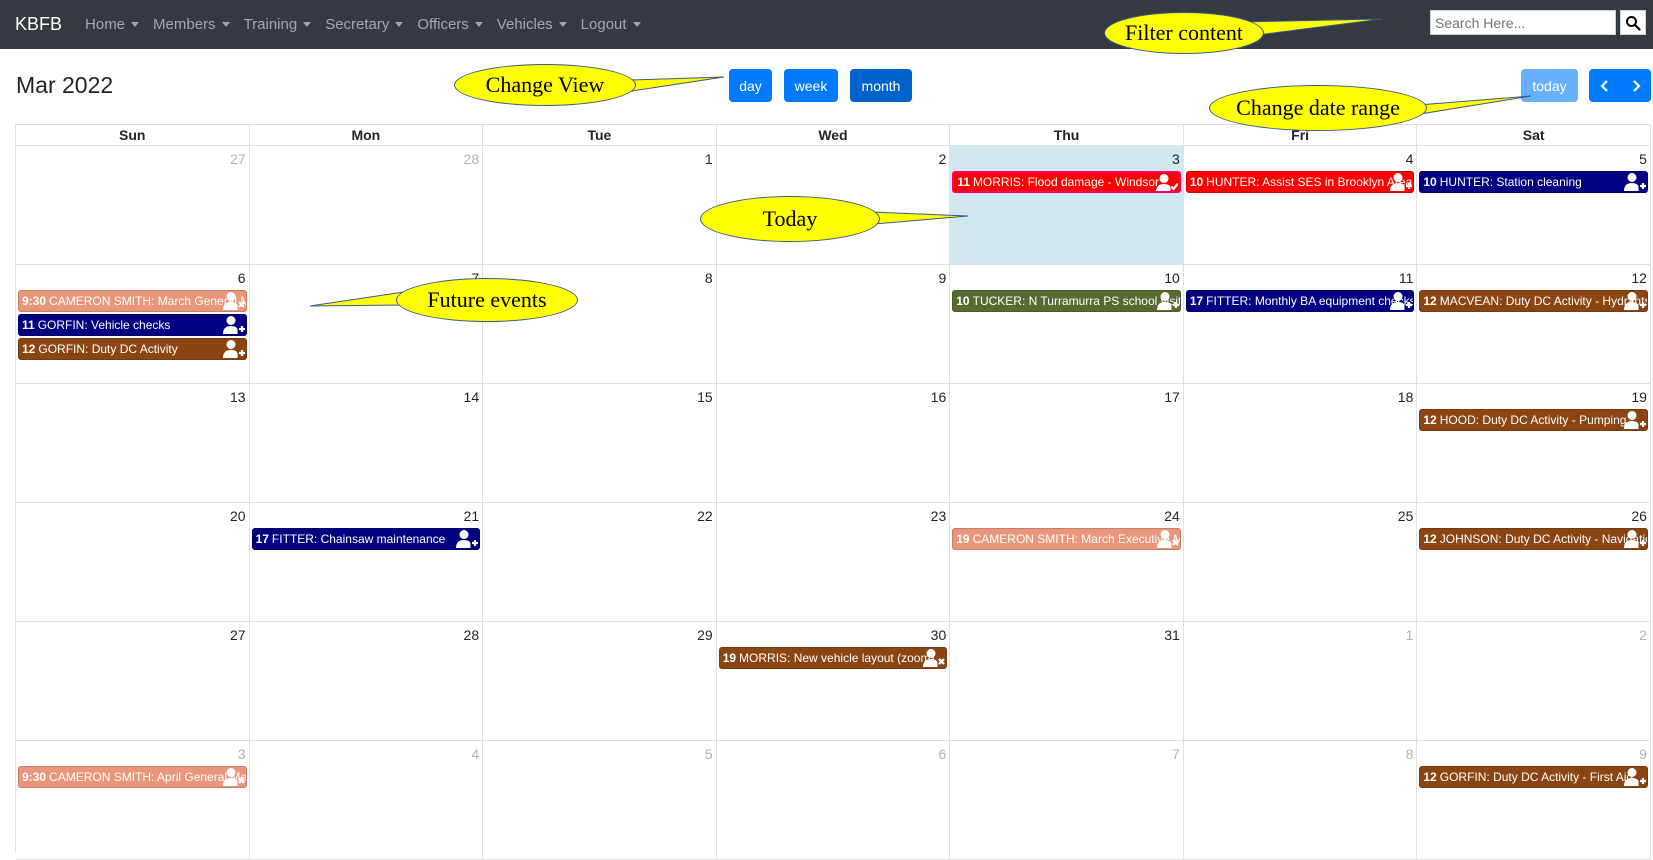 The width and height of the screenshot is (1653, 860). I want to click on day-number: 24, so click(1172, 516).